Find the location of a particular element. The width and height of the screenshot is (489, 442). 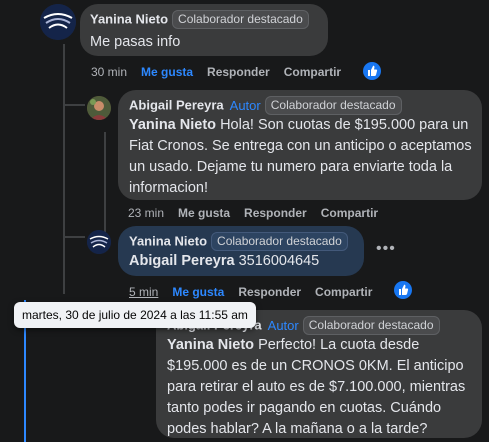

comment-actions: 23 min Me gusta Responder Compartir is located at coordinates (260, 213).